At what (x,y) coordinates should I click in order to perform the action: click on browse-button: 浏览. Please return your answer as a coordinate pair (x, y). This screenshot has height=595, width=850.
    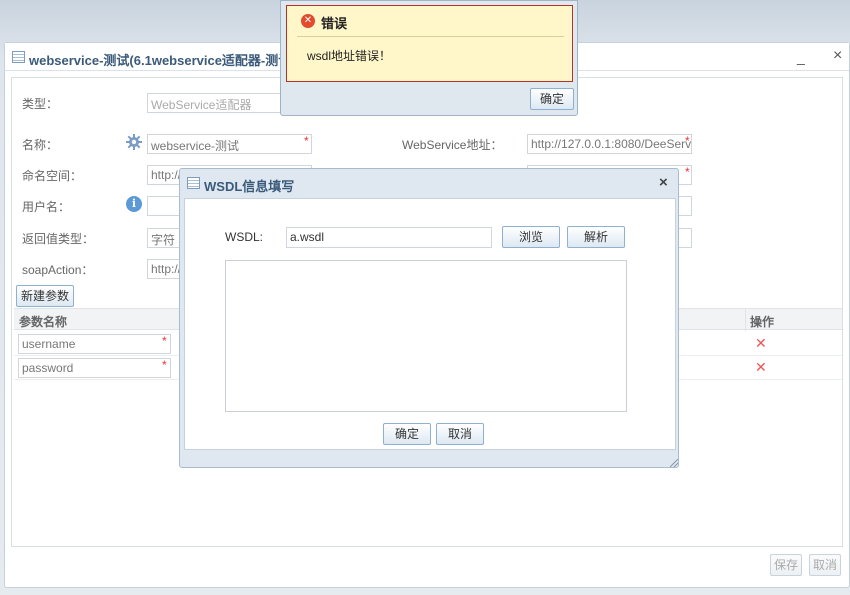
    Looking at the image, I should click on (531, 237).